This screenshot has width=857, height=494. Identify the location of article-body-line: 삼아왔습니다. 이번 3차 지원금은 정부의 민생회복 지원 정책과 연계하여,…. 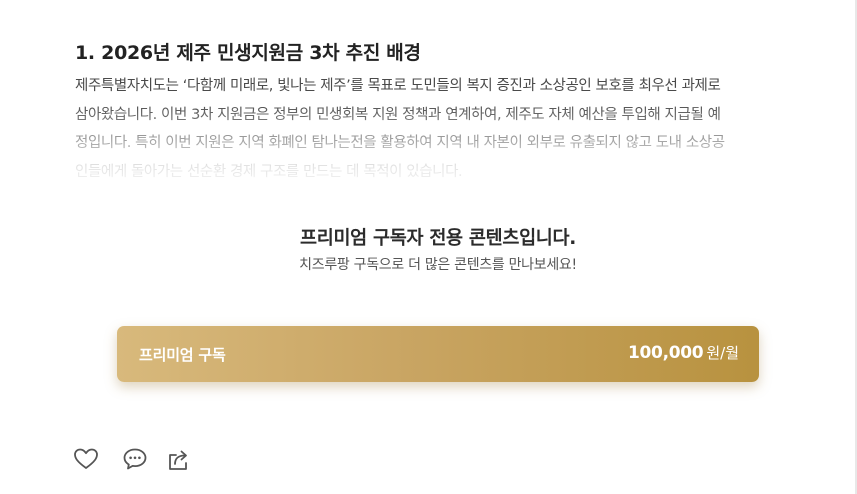
(398, 114).